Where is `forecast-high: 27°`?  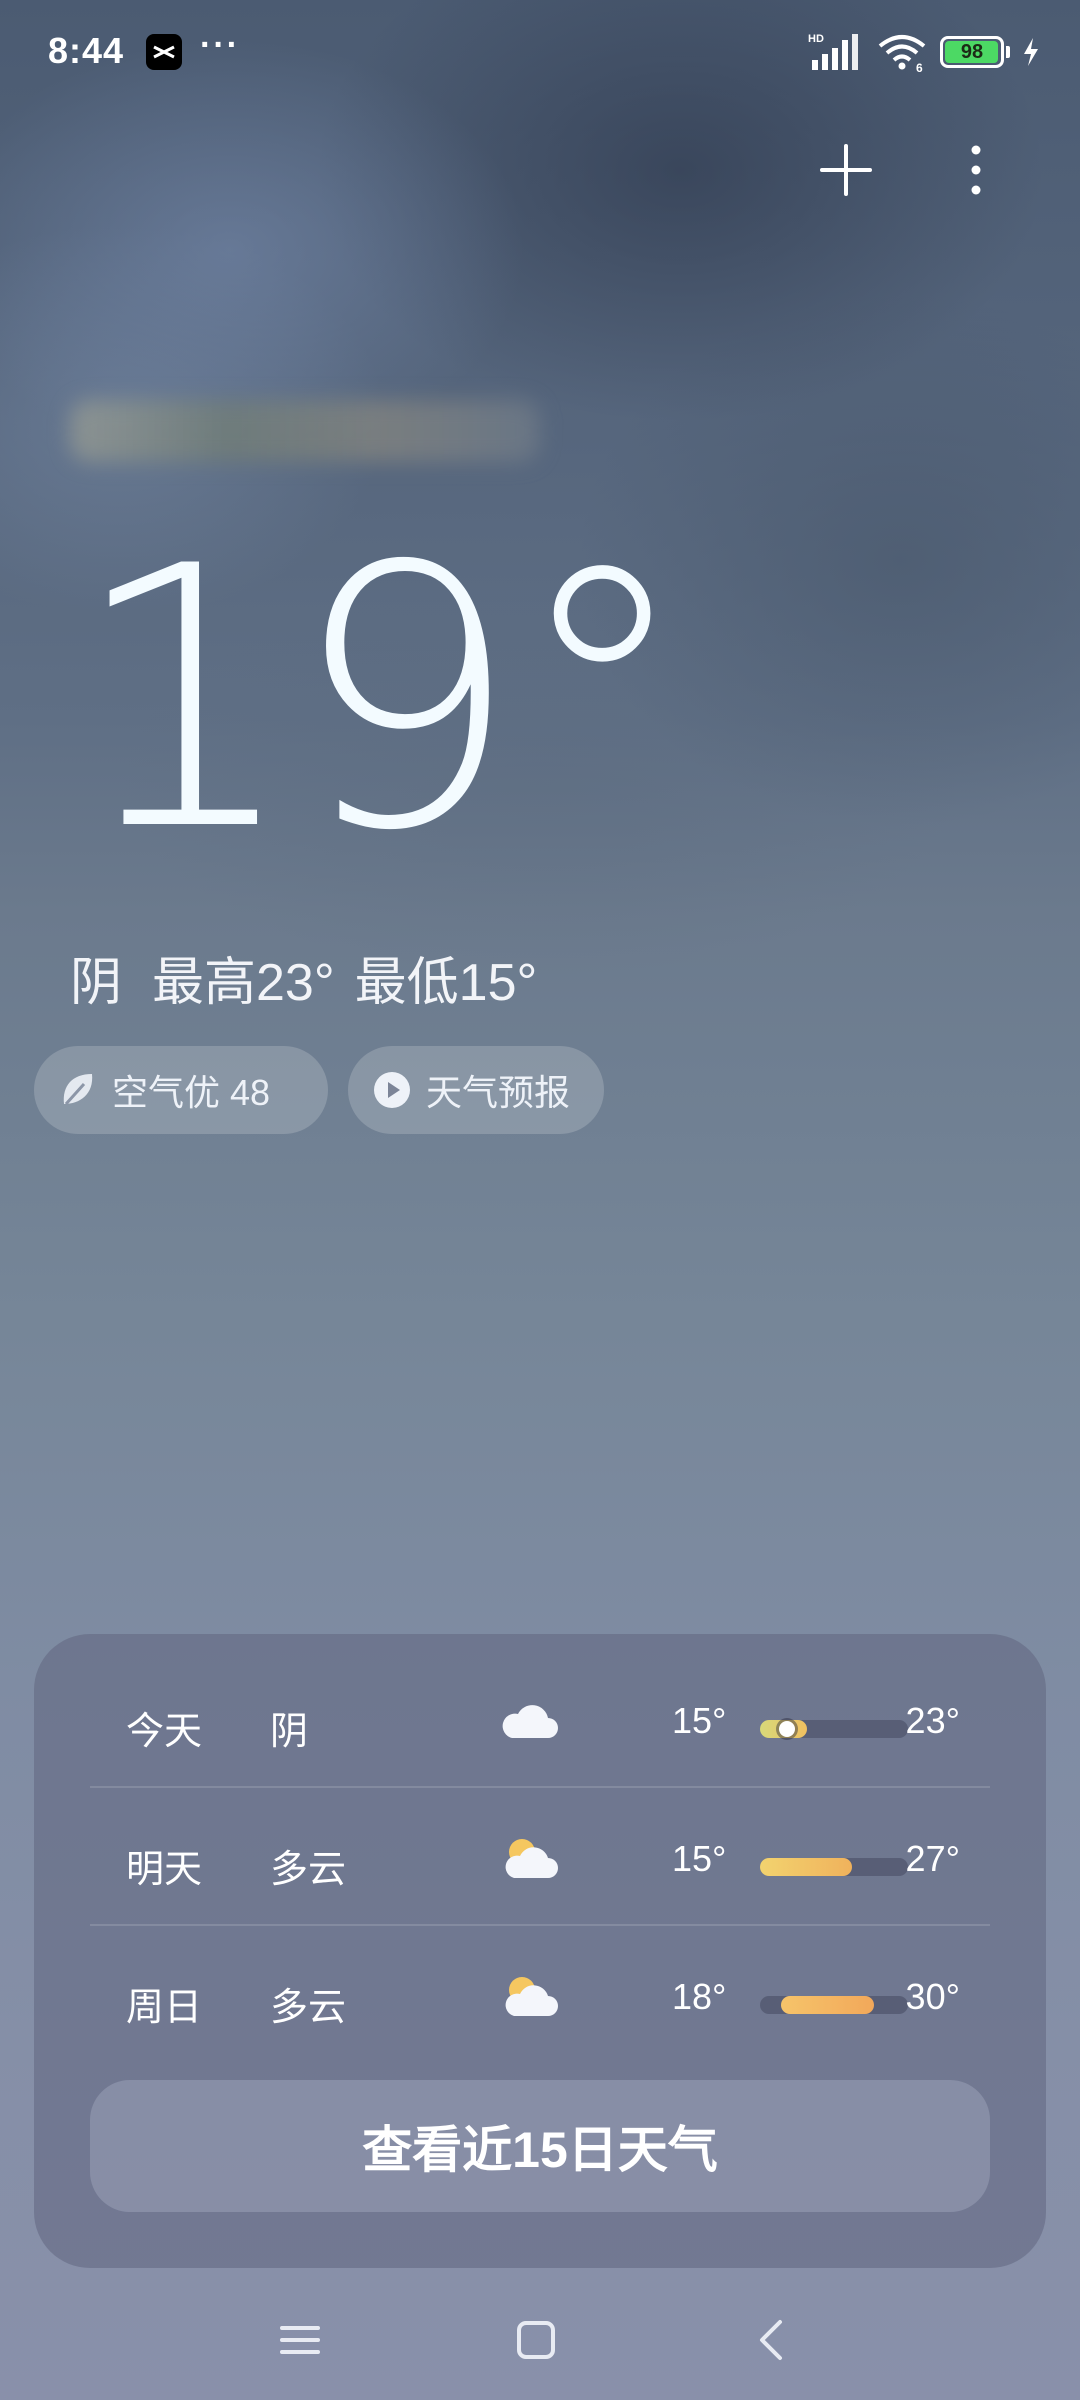
forecast-high: 27° is located at coordinates (932, 1858).